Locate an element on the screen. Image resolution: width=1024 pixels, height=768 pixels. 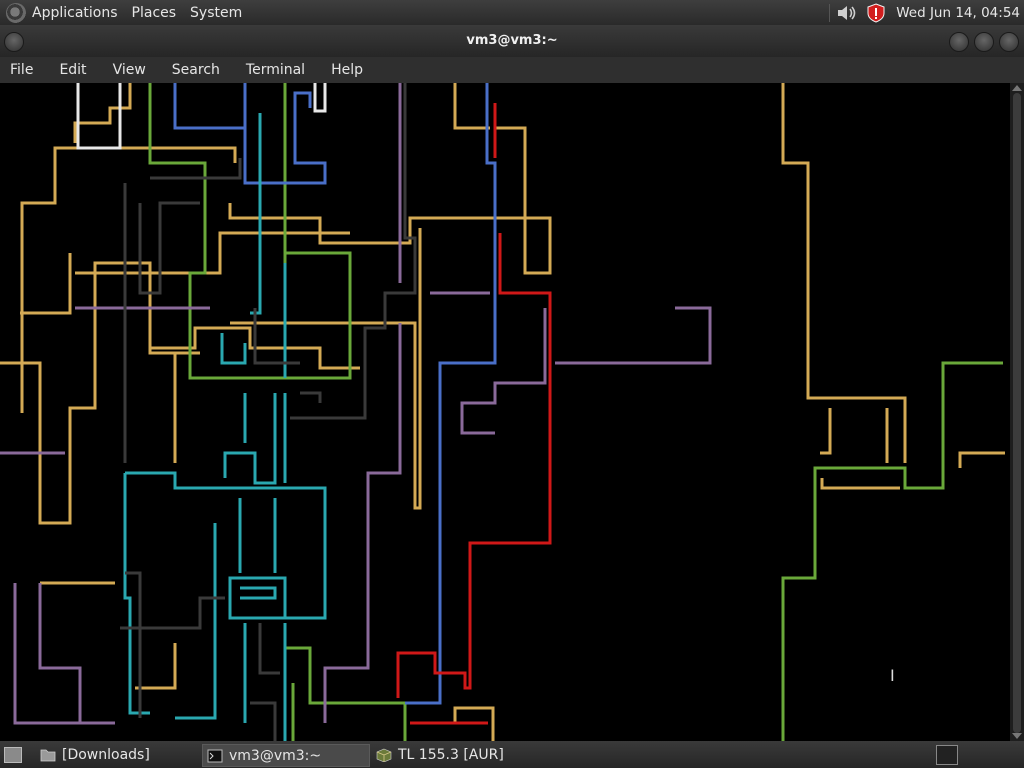
menu-edit: Edit is located at coordinates (72, 70).